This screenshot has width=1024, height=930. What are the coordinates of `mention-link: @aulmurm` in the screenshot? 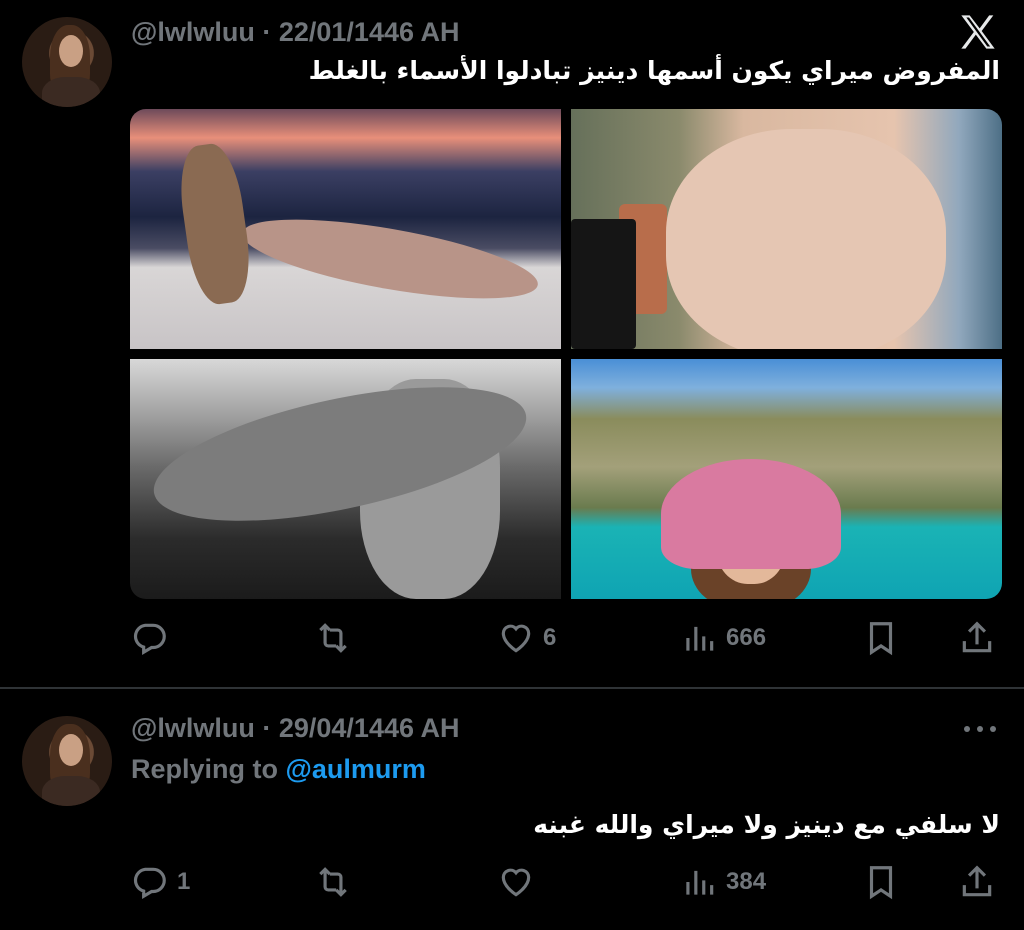 It's located at (356, 769).